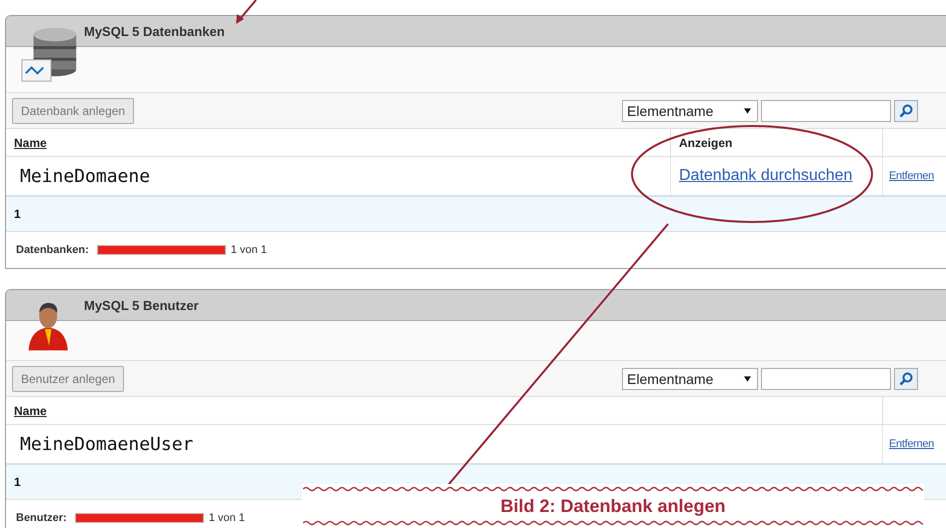 This screenshot has height=528, width=946. I want to click on table-cell: MeineDomaeneUser, so click(107, 444).